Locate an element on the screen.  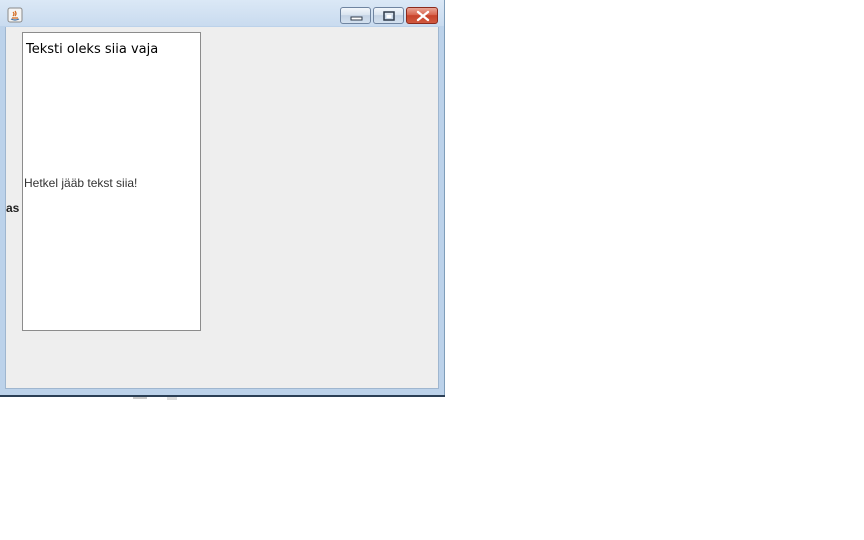
java-icon is located at coordinates (15, 15).